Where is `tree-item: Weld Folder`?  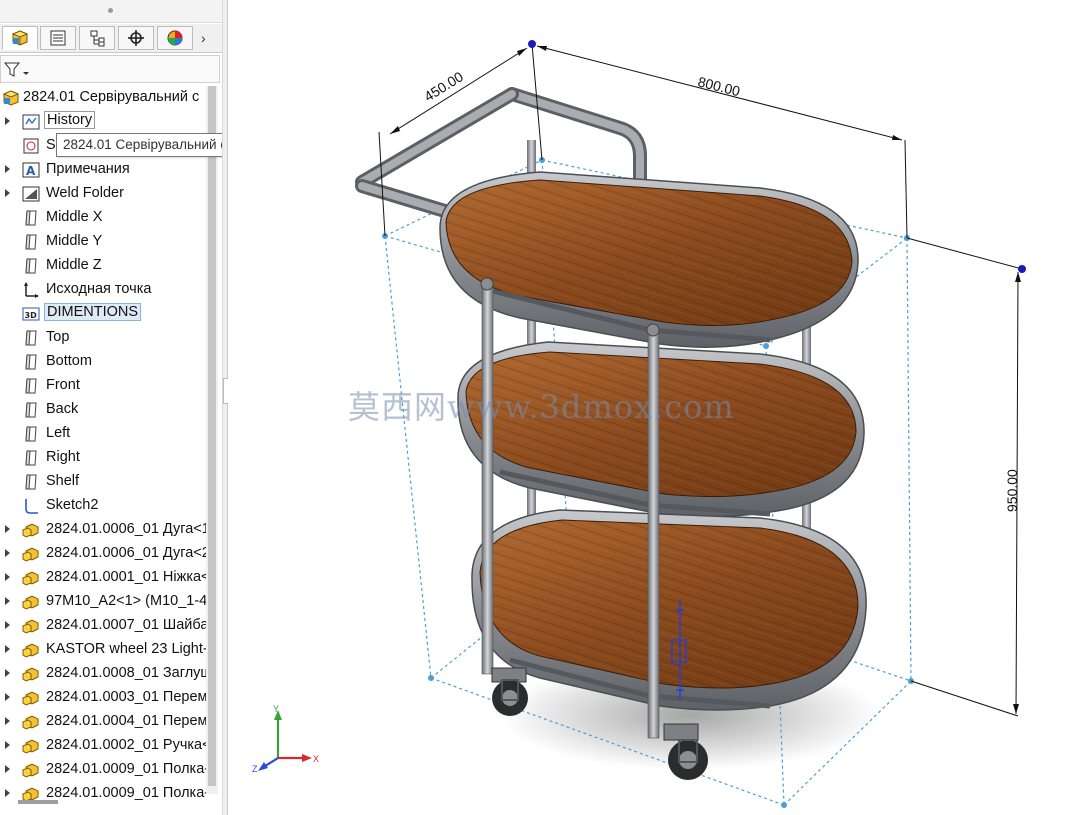
tree-item: Weld Folder is located at coordinates (111, 194).